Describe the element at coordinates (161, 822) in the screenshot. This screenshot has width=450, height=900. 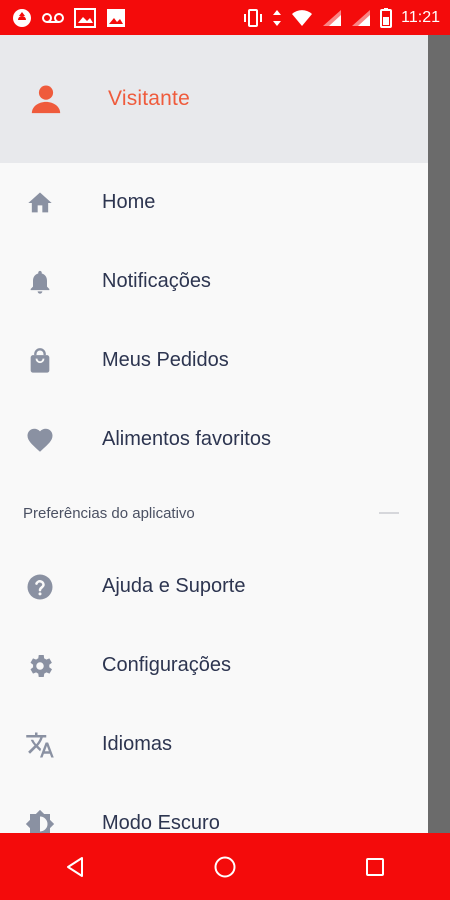
I see `menu-item-label: Modo Escuro` at that location.